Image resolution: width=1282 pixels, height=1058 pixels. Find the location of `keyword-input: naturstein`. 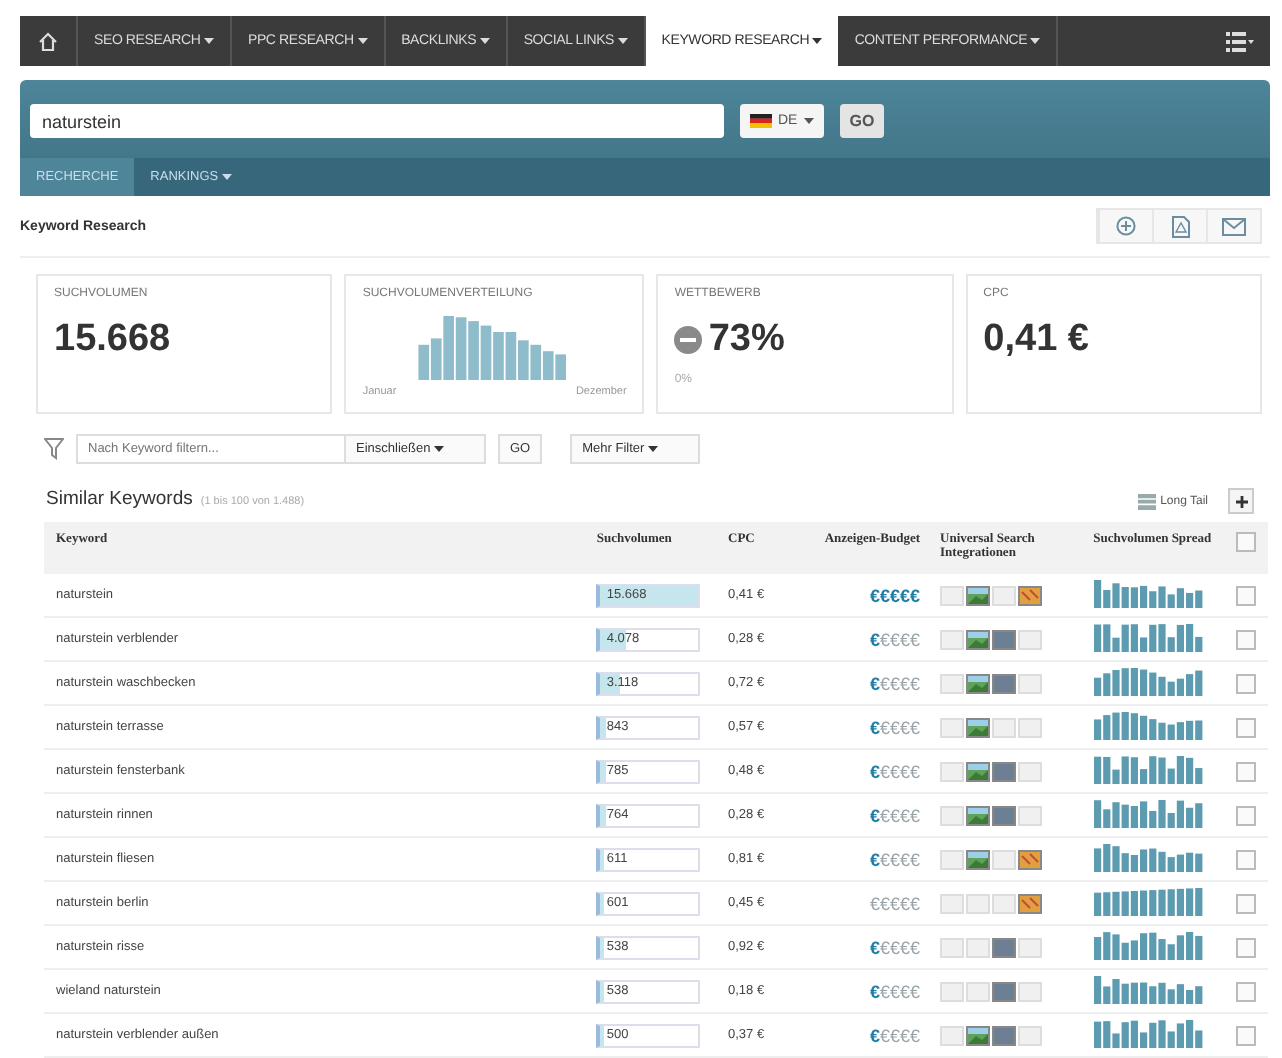

keyword-input: naturstein is located at coordinates (377, 121).